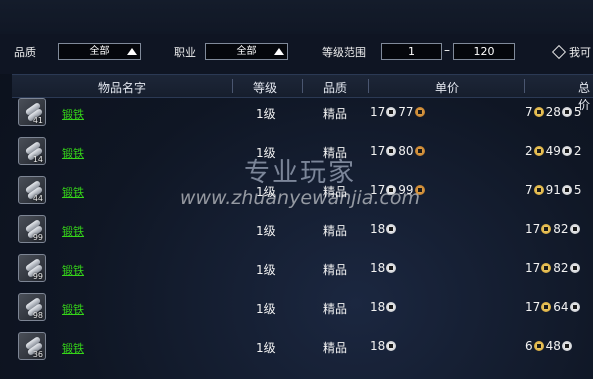  What do you see at coordinates (302, 193) in the screenshot?
I see `table-row: 44 锻铁 1级 精品 17 99 7 91 5` at bounding box center [302, 193].